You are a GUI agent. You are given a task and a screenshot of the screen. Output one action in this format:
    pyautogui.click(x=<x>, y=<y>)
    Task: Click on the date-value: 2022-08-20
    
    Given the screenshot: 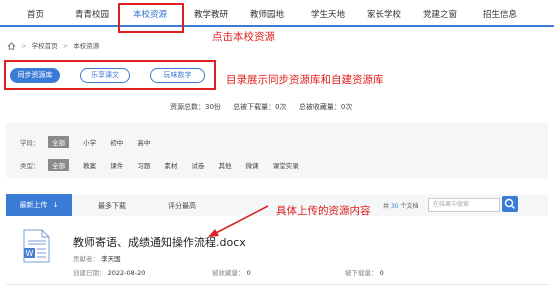 What is the action you would take?
    pyautogui.click(x=126, y=273)
    